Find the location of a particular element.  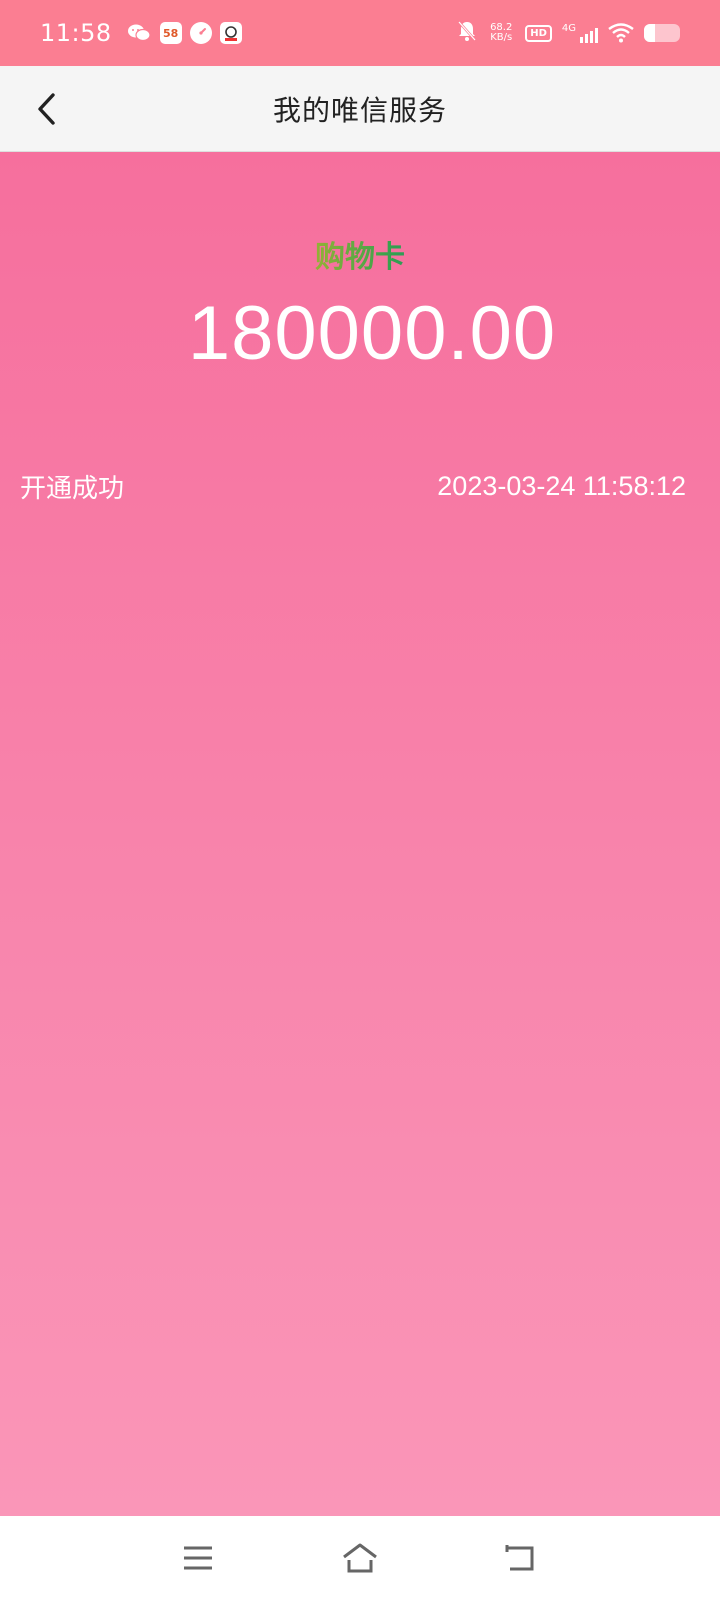

network-speed: 68.2 KB/s is located at coordinates (501, 33).